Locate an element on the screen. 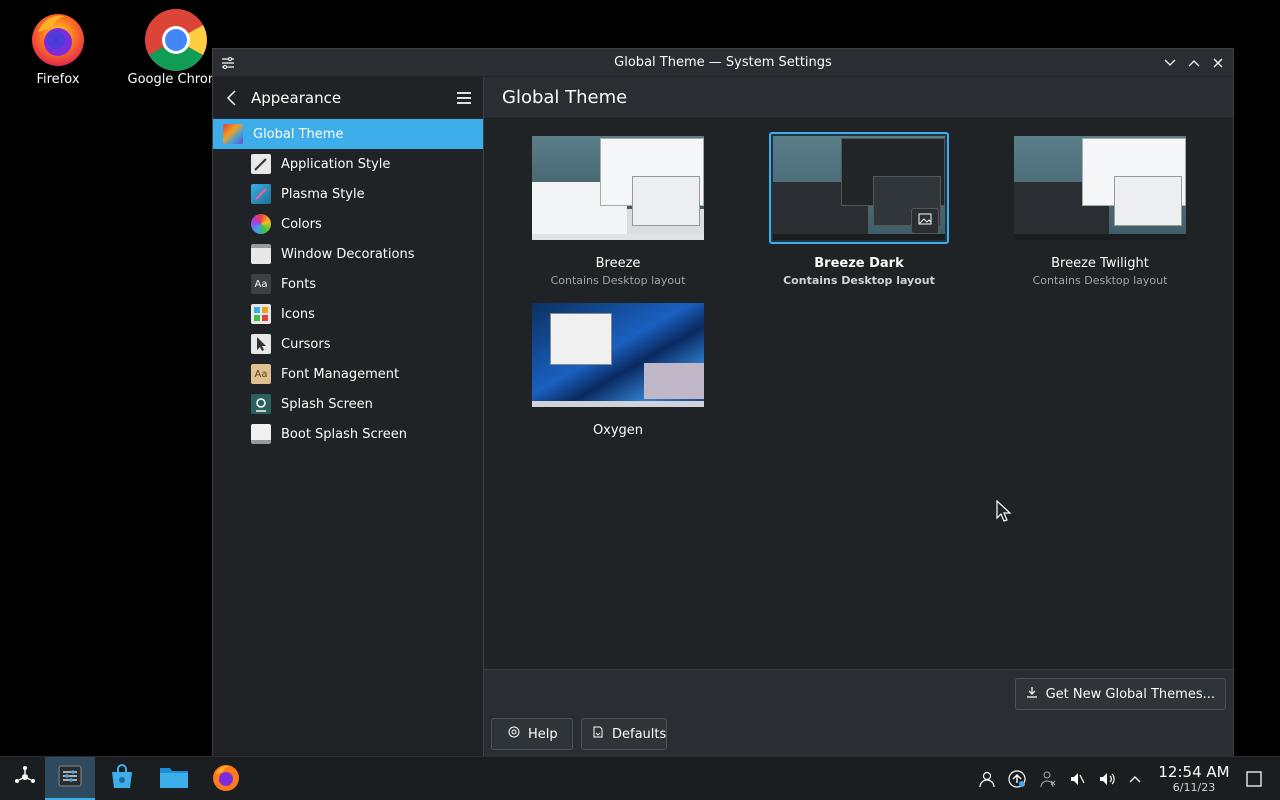  theme-name: Breeze is located at coordinates (618, 263).